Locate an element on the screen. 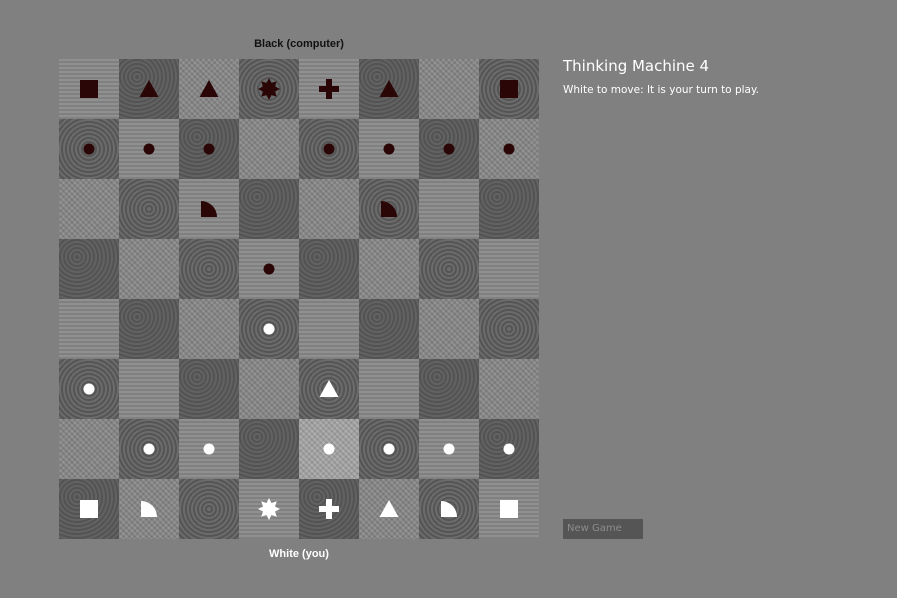 This screenshot has height=598, width=897. square-f1 is located at coordinates (389, 509).